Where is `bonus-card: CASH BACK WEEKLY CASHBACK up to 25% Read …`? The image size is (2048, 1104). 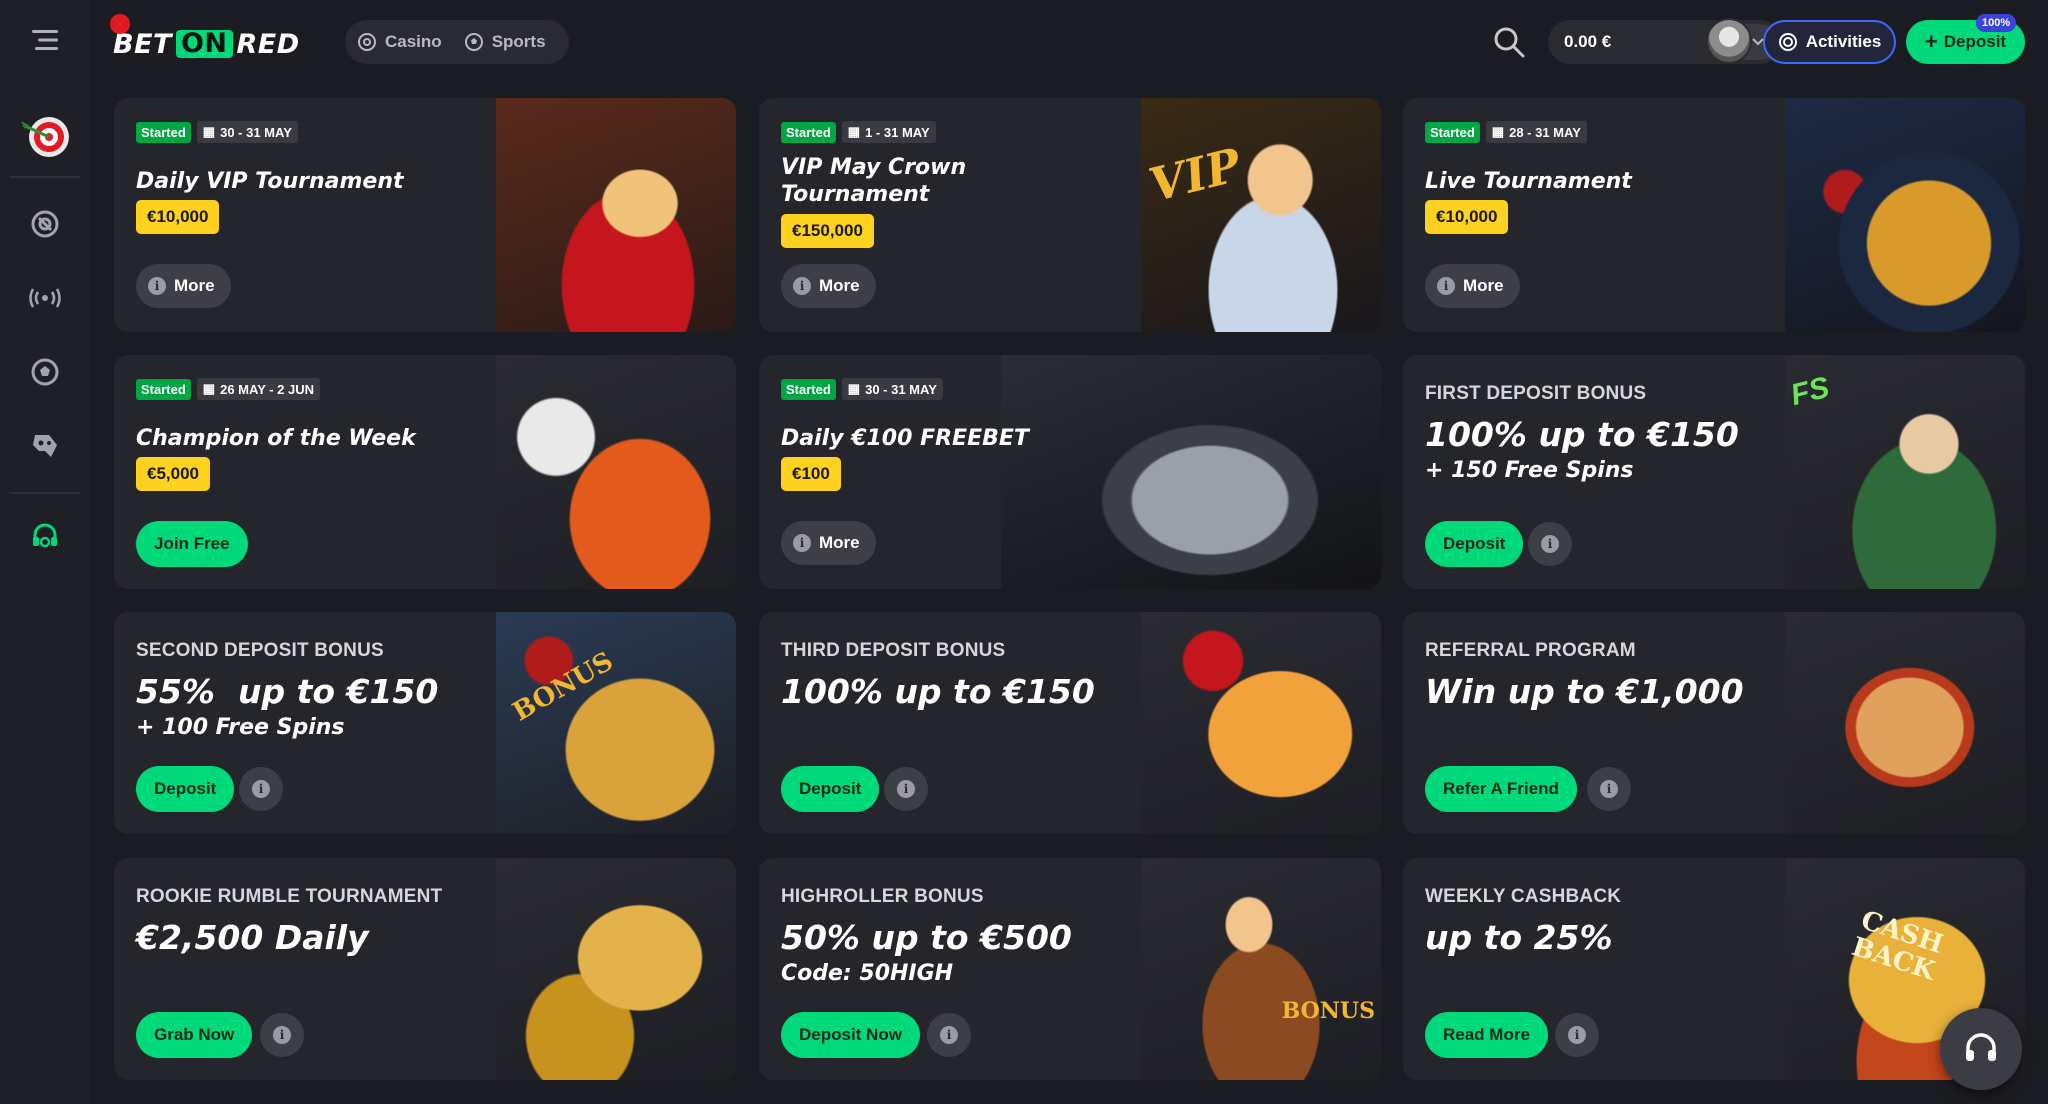
bonus-card: CASH BACK WEEKLY CASHBACK up to 25% Read … is located at coordinates (1714, 969).